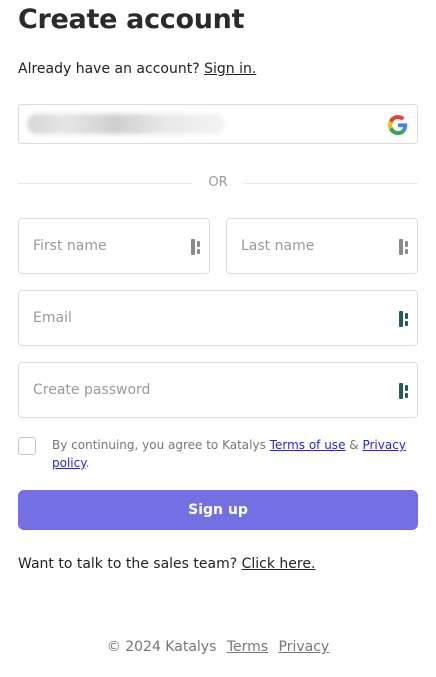 The image size is (436, 677). I want to click on terms-amp: &, so click(354, 445).